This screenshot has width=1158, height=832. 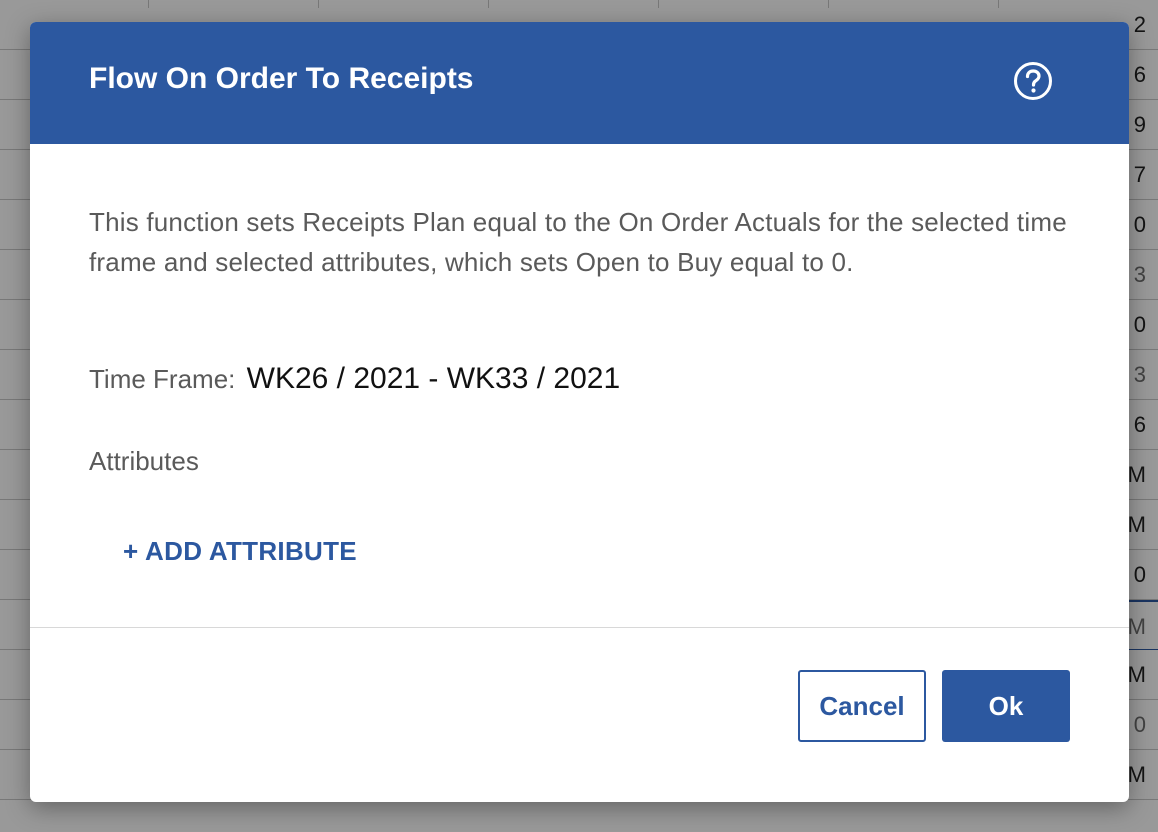 I want to click on cancel-button: Cancel, so click(x=862, y=706).